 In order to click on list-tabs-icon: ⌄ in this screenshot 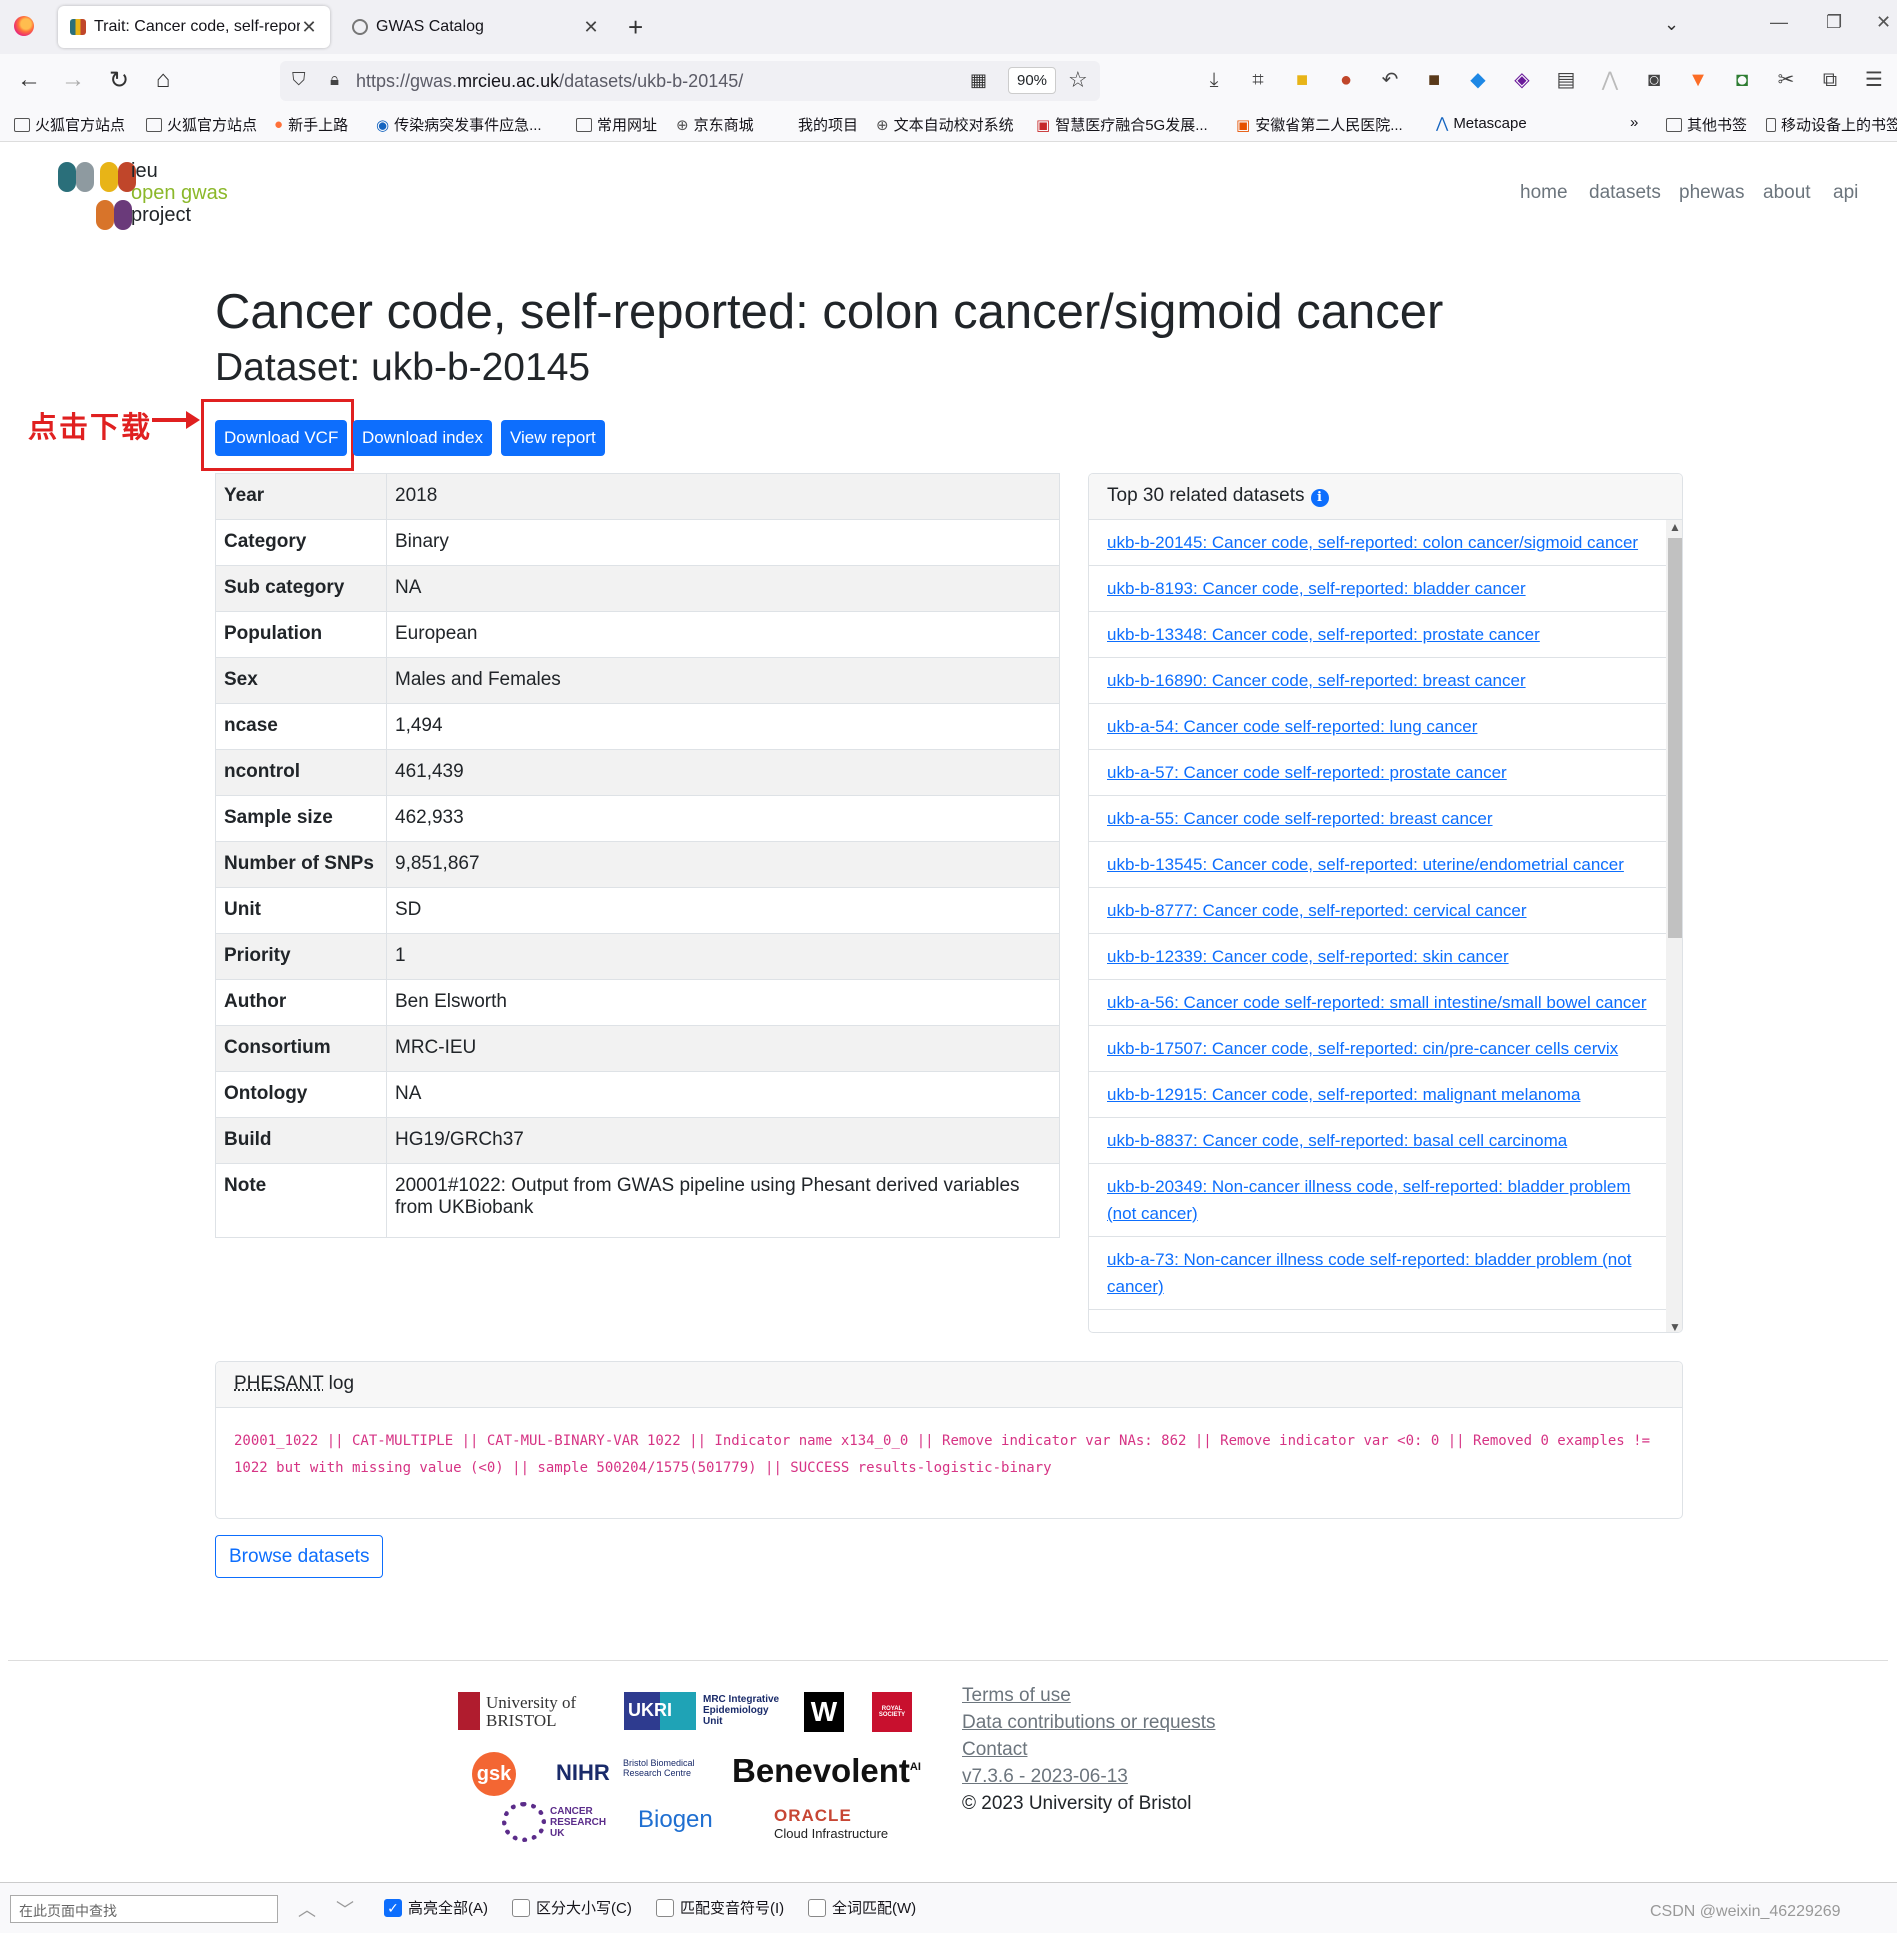, I will do `click(1671, 24)`.